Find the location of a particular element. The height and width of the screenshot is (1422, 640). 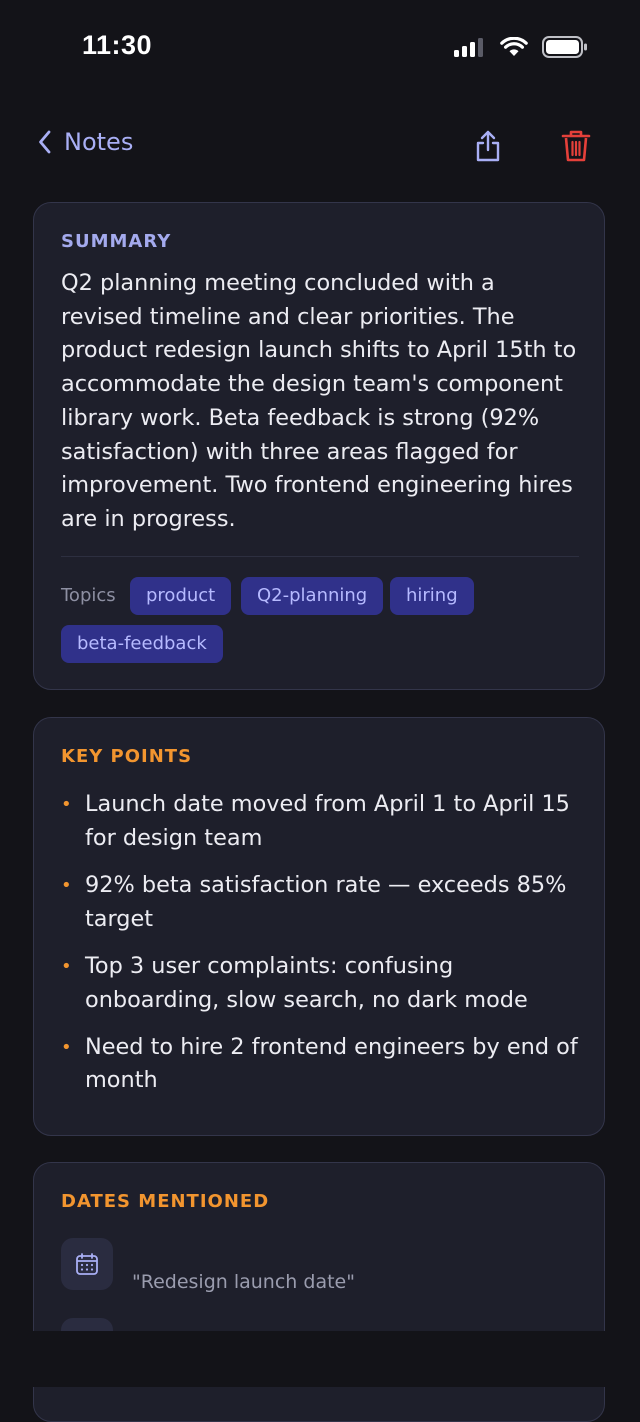

summary-title: SUMMARY is located at coordinates (116, 241).